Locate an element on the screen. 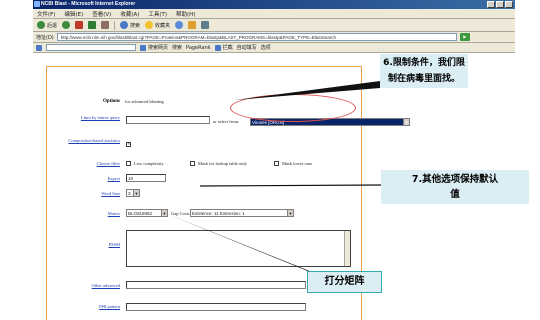  google-logo is located at coordinates (39, 47).